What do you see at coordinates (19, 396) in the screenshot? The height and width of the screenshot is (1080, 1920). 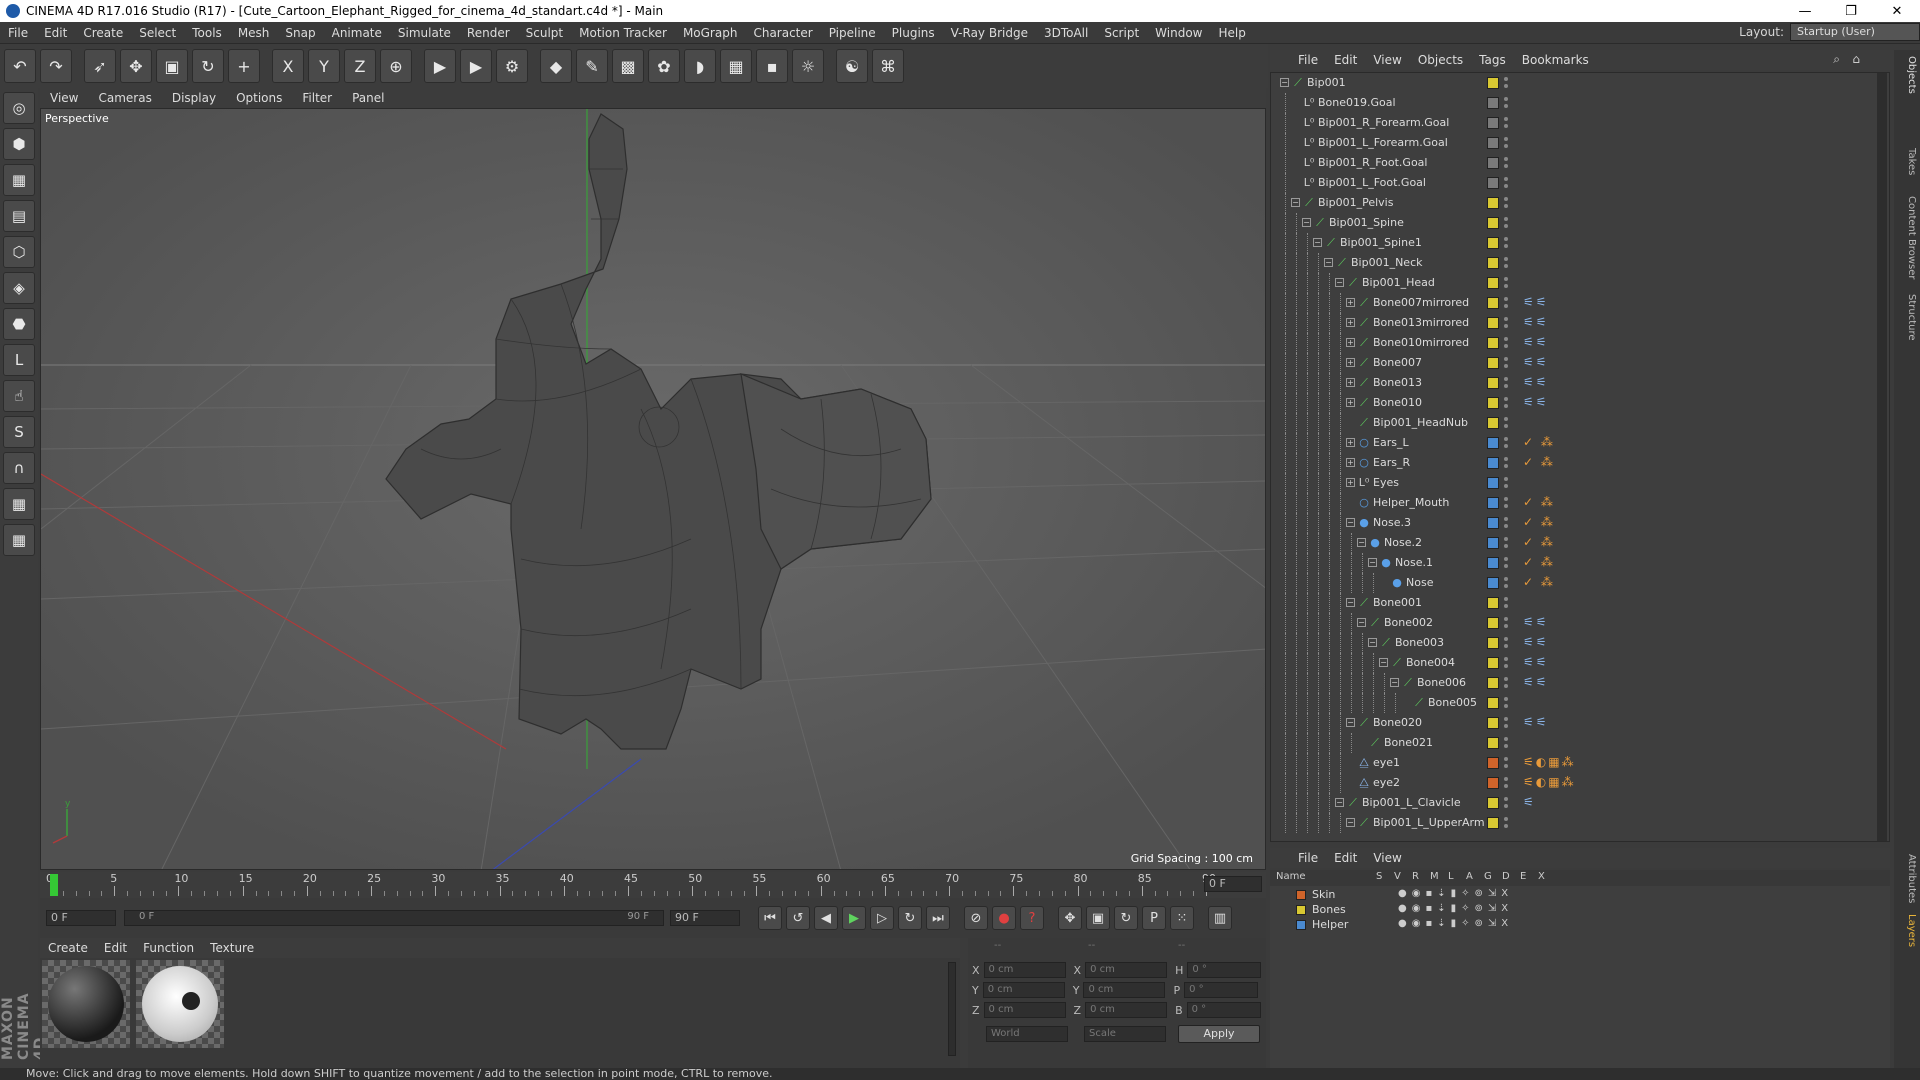 I see `tweak-icon: ☝` at bounding box center [19, 396].